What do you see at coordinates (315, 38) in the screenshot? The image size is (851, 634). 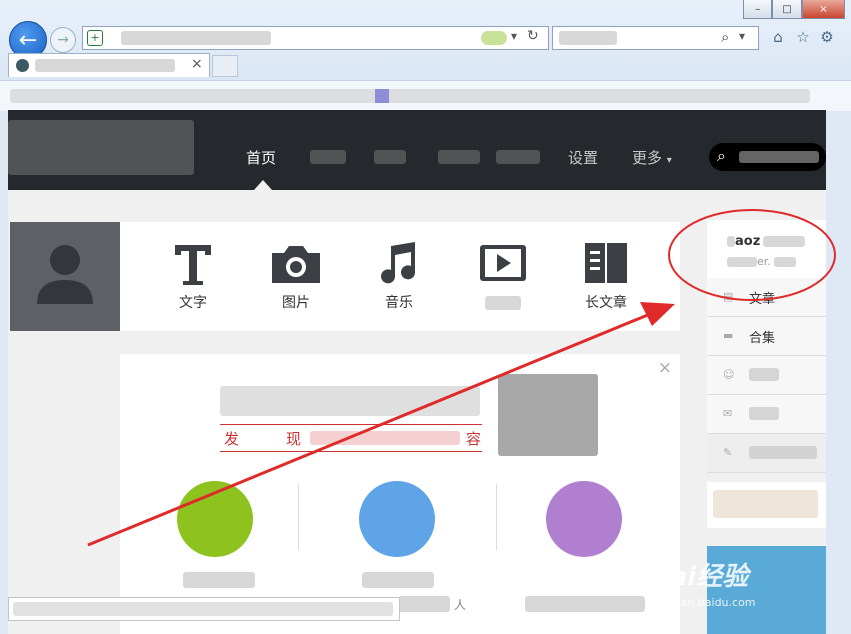 I see `address-bar: + ▾ ↻` at bounding box center [315, 38].